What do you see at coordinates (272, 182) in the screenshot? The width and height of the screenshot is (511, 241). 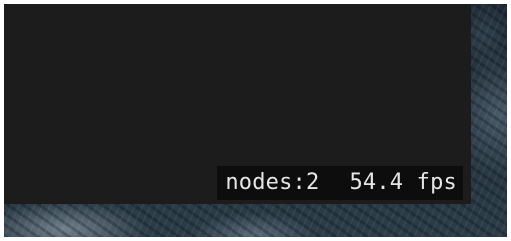 I see `node-count: nodes:2` at bounding box center [272, 182].